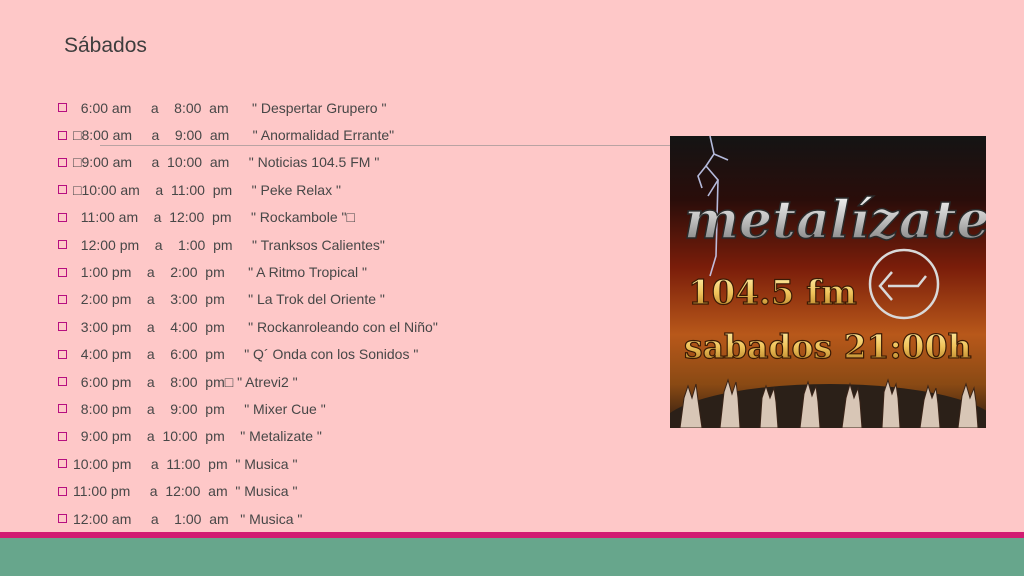 The height and width of the screenshot is (576, 1024). What do you see at coordinates (247, 408) in the screenshot?
I see `schedule-item: 8:00 pm a 9:00 pm " Mixer Cue "` at bounding box center [247, 408].